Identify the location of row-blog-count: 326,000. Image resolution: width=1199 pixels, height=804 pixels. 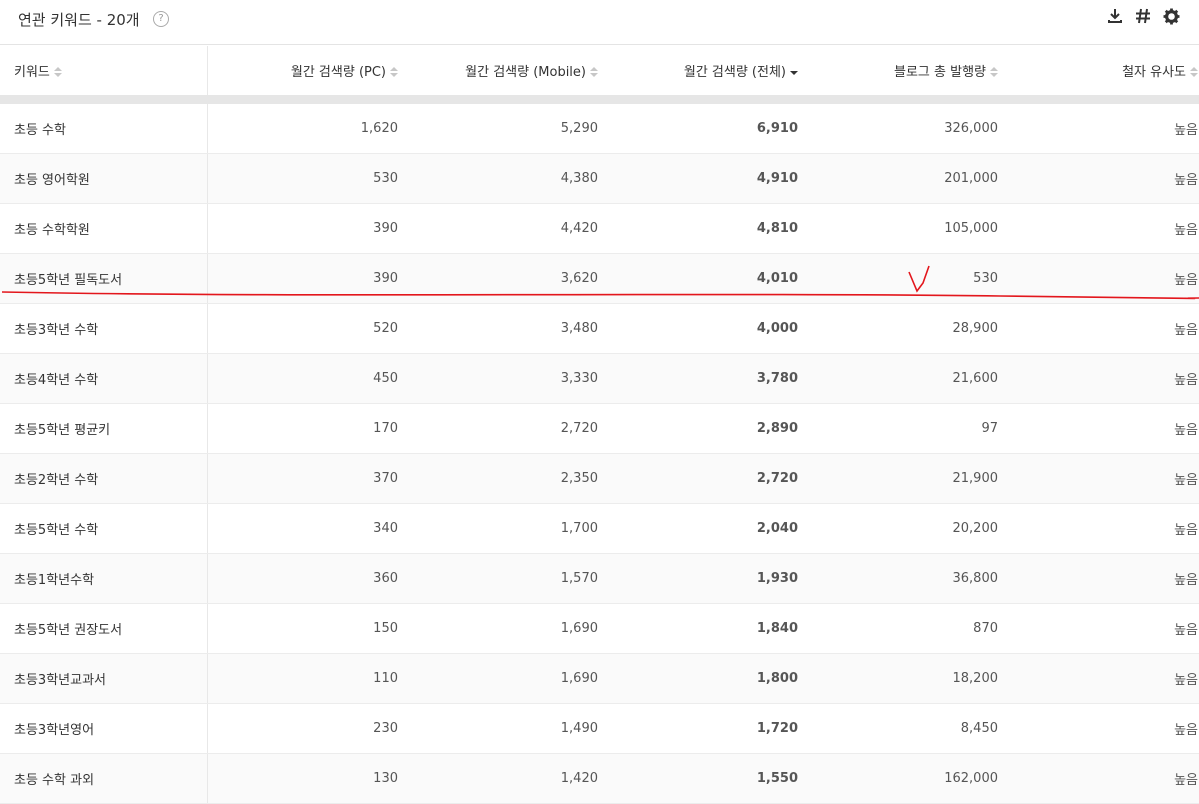
(912, 126).